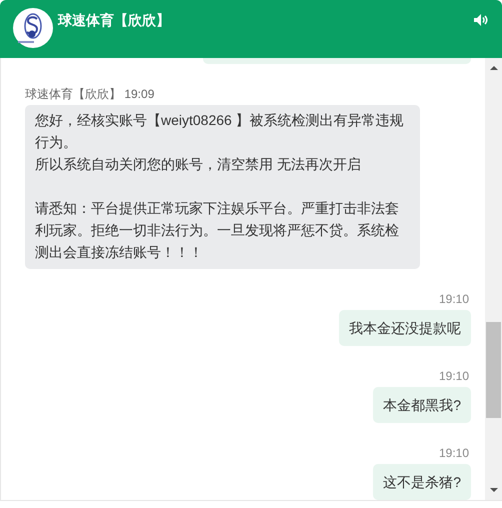  What do you see at coordinates (198, 164) in the screenshot?
I see `message-text: 所以系统自动关闭您的账号，清空禁用 无法再次开启` at bounding box center [198, 164].